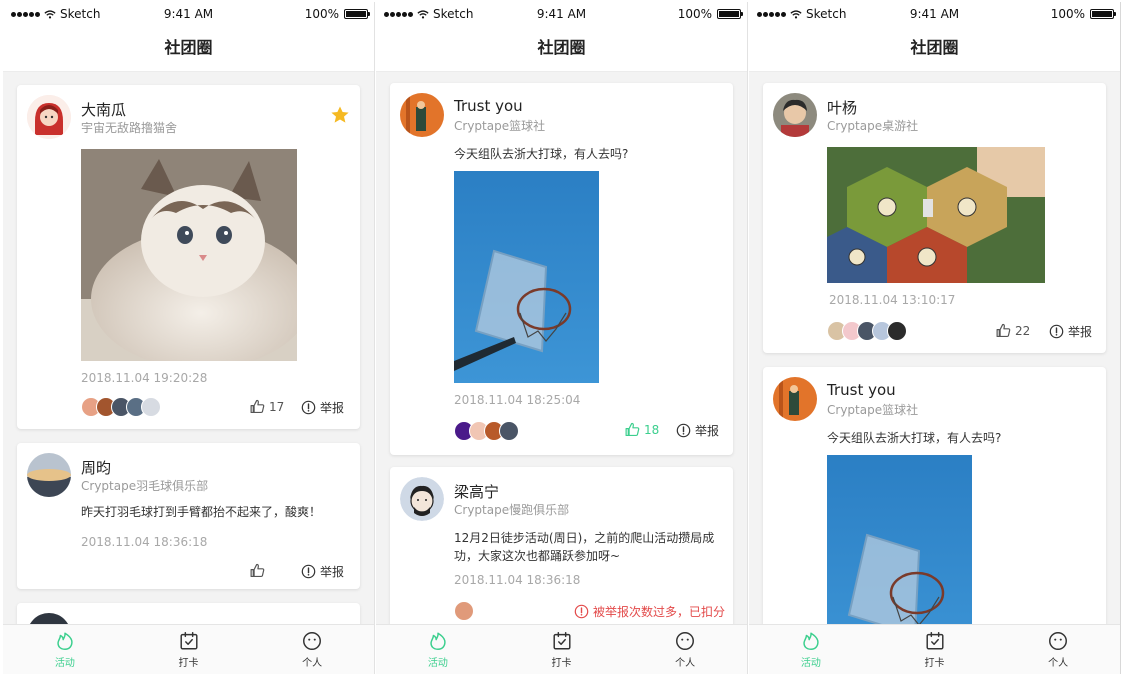 The image size is (1125, 676). What do you see at coordinates (652, 429) in the screenshot?
I see `like-count: 18` at bounding box center [652, 429].